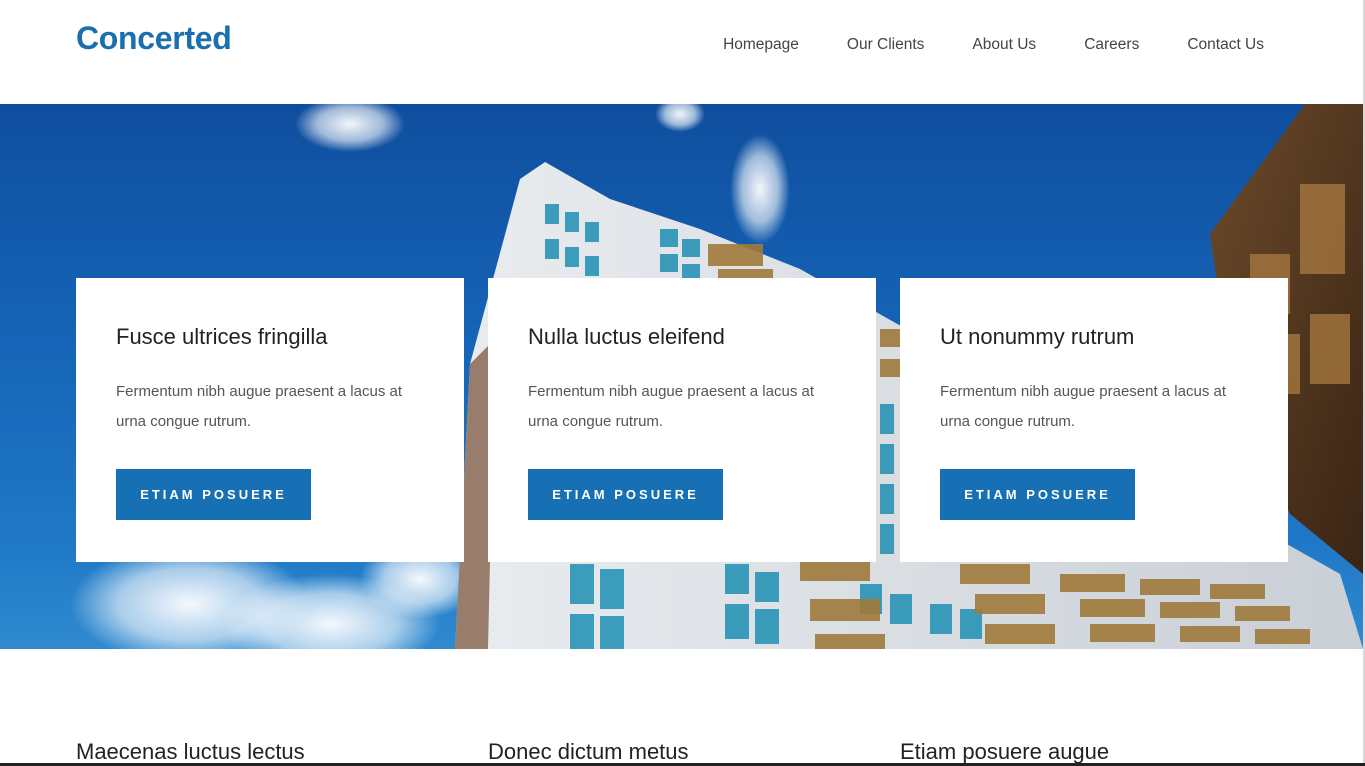 This screenshot has height=766, width=1365. Describe the element at coordinates (626, 336) in the screenshot. I see `card-title: Nulla luctus eleifend` at that location.